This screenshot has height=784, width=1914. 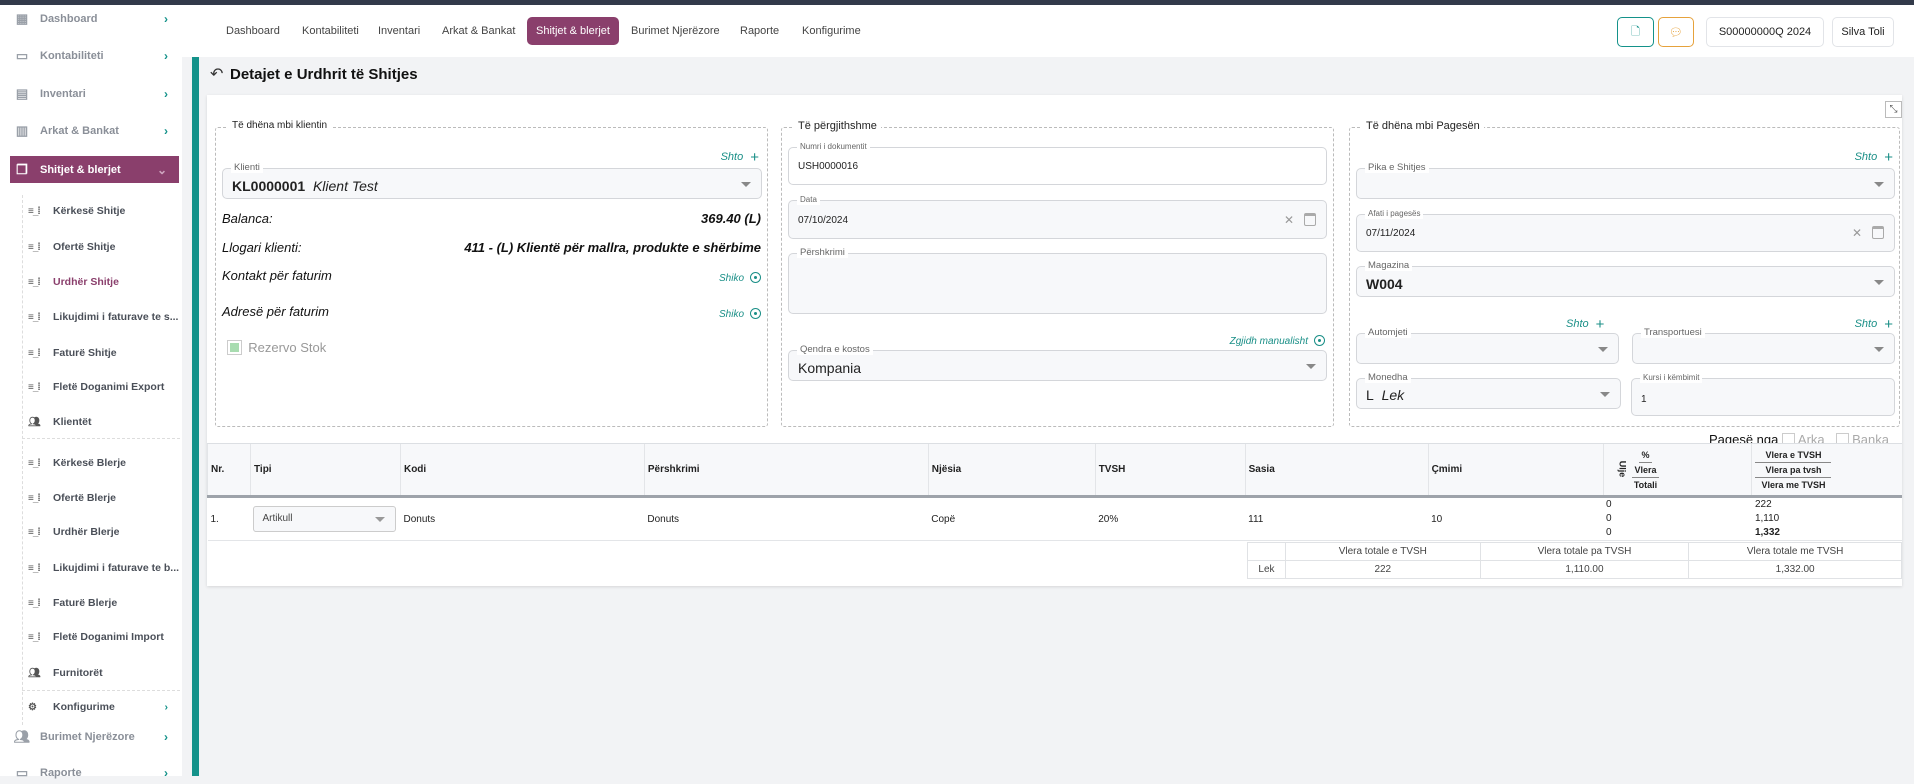 What do you see at coordinates (1826, 470) in the screenshot?
I see `col-vlera: Vlera e TVSH Vlera pa tvsh Vlera me TVSH` at bounding box center [1826, 470].